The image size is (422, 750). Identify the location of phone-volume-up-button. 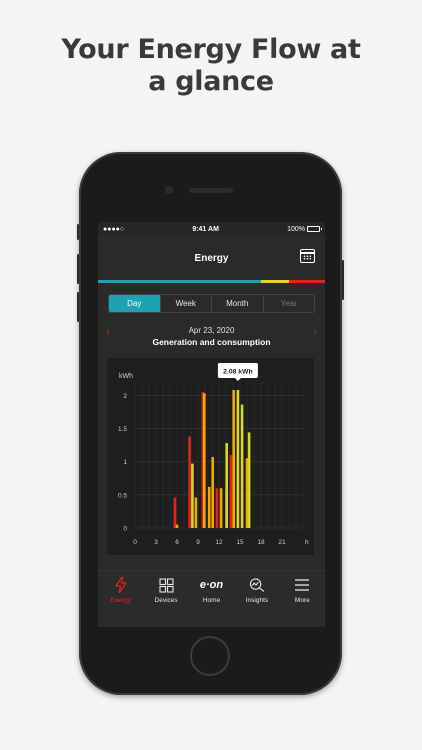
(78, 269).